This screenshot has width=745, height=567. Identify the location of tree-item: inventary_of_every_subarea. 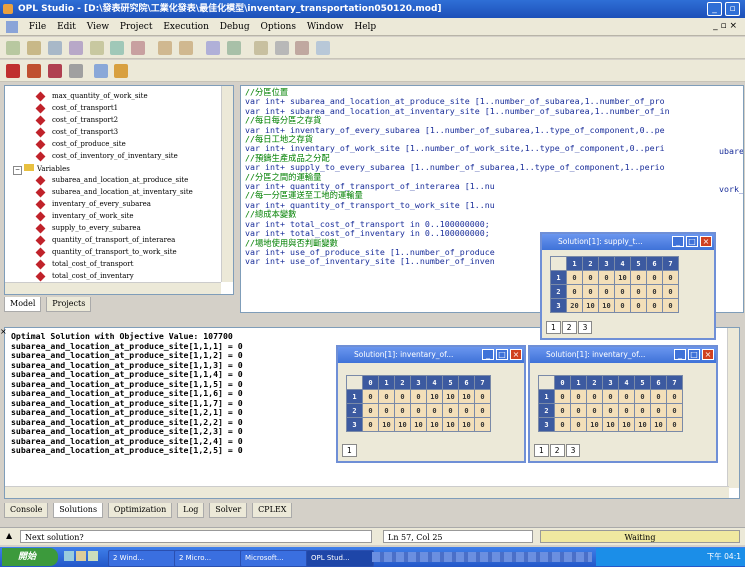
(93, 204).